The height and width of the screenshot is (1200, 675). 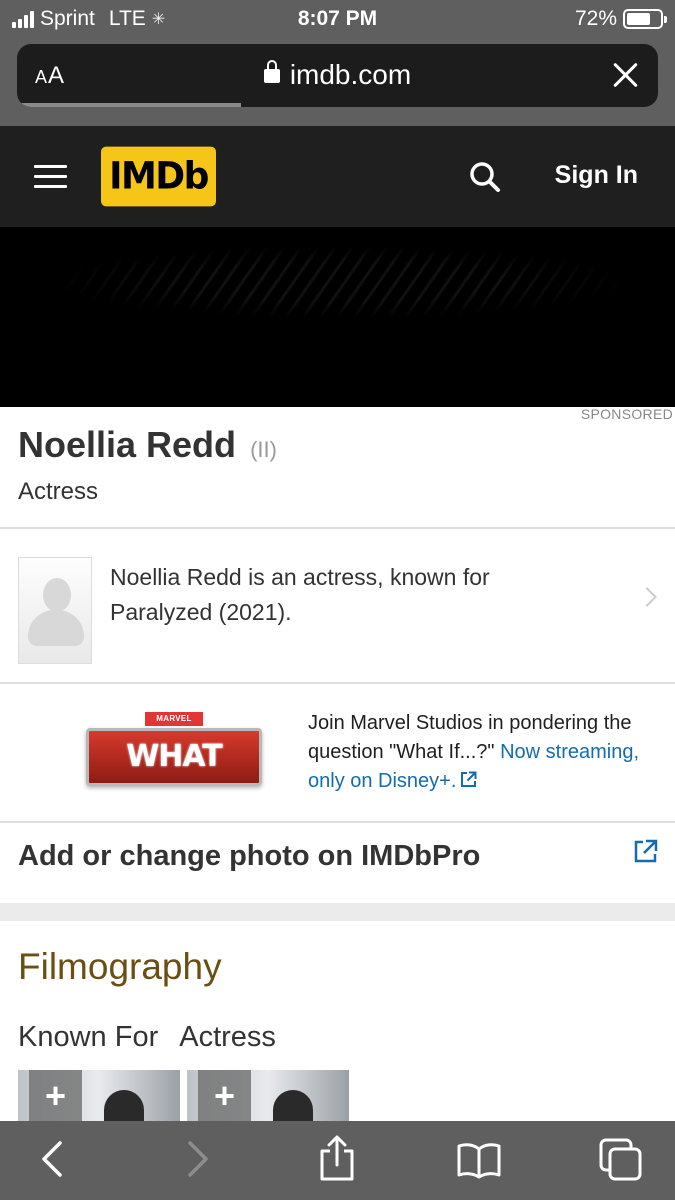 I want to click on what-if-logo: MARVEL STUDIOS WHAT IF...?, so click(x=174, y=769).